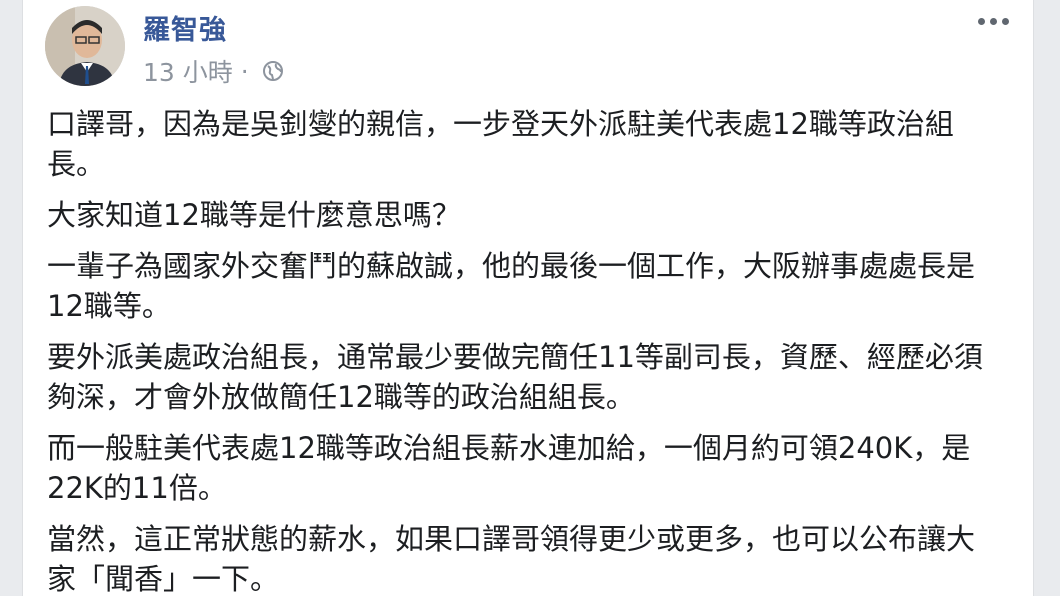 This screenshot has height=596, width=1060. What do you see at coordinates (273, 71) in the screenshot?
I see `globe-icon` at bounding box center [273, 71].